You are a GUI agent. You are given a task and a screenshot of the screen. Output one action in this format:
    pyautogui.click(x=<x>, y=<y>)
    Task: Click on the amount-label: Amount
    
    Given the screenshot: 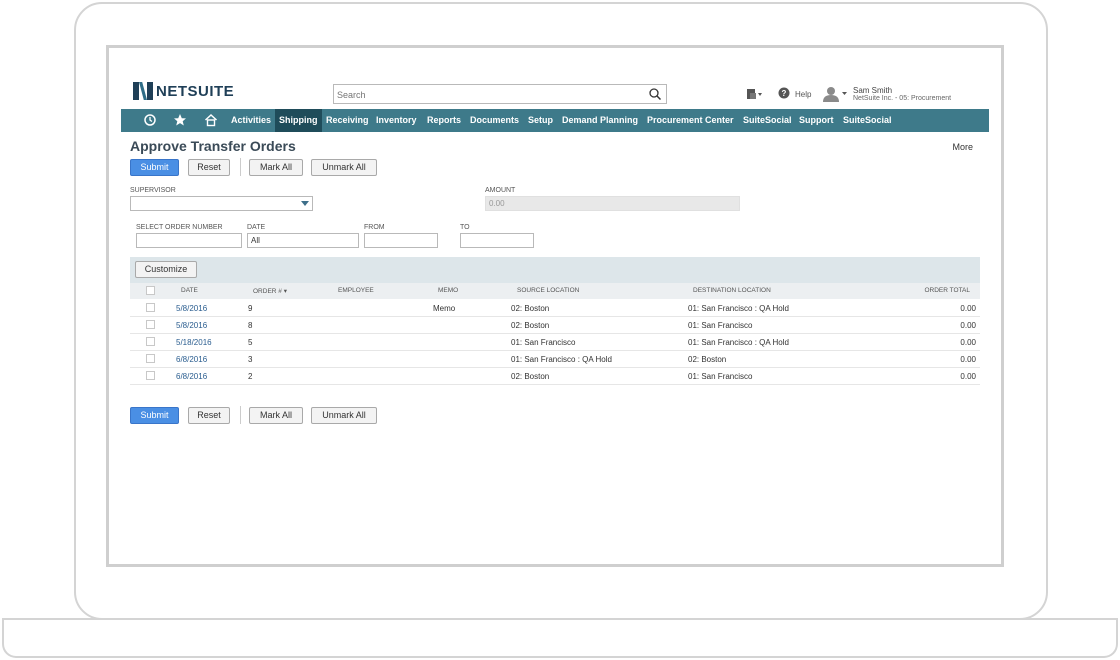 What is the action you would take?
    pyautogui.click(x=500, y=190)
    